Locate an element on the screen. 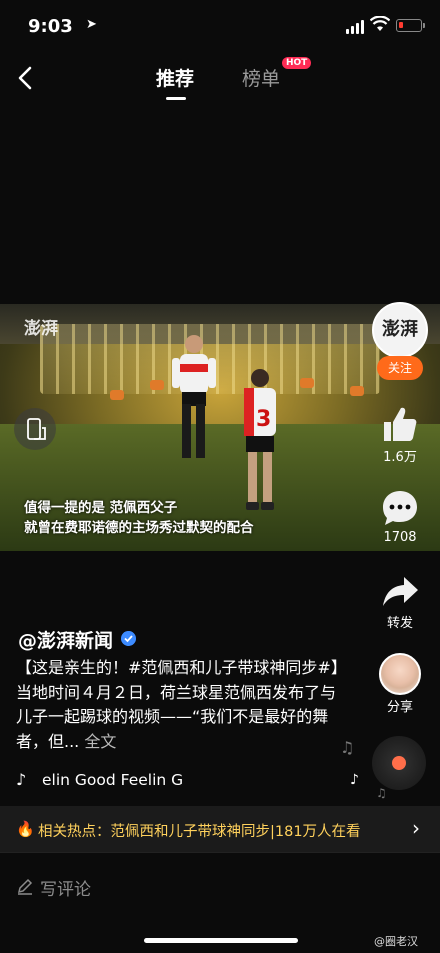 The width and height of the screenshot is (440, 953). share-avatar is located at coordinates (400, 674).